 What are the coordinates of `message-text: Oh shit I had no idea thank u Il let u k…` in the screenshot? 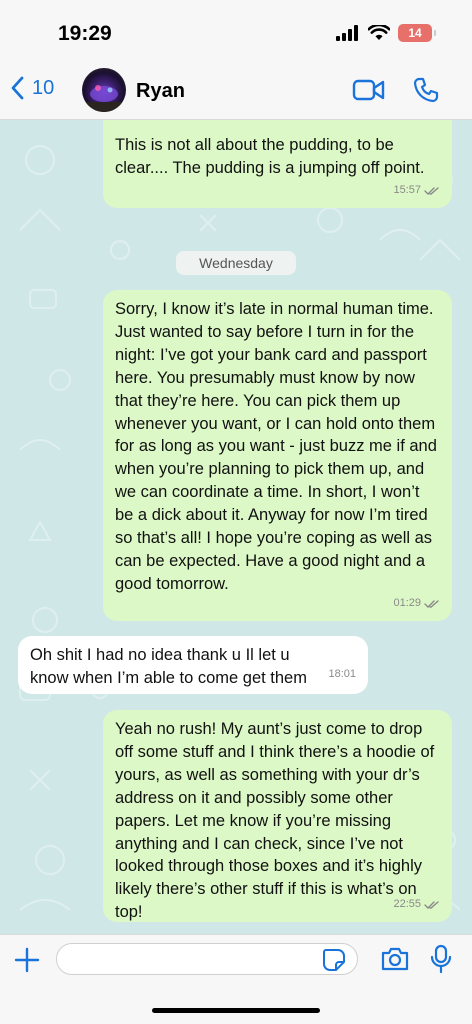 It's located at (168, 666).